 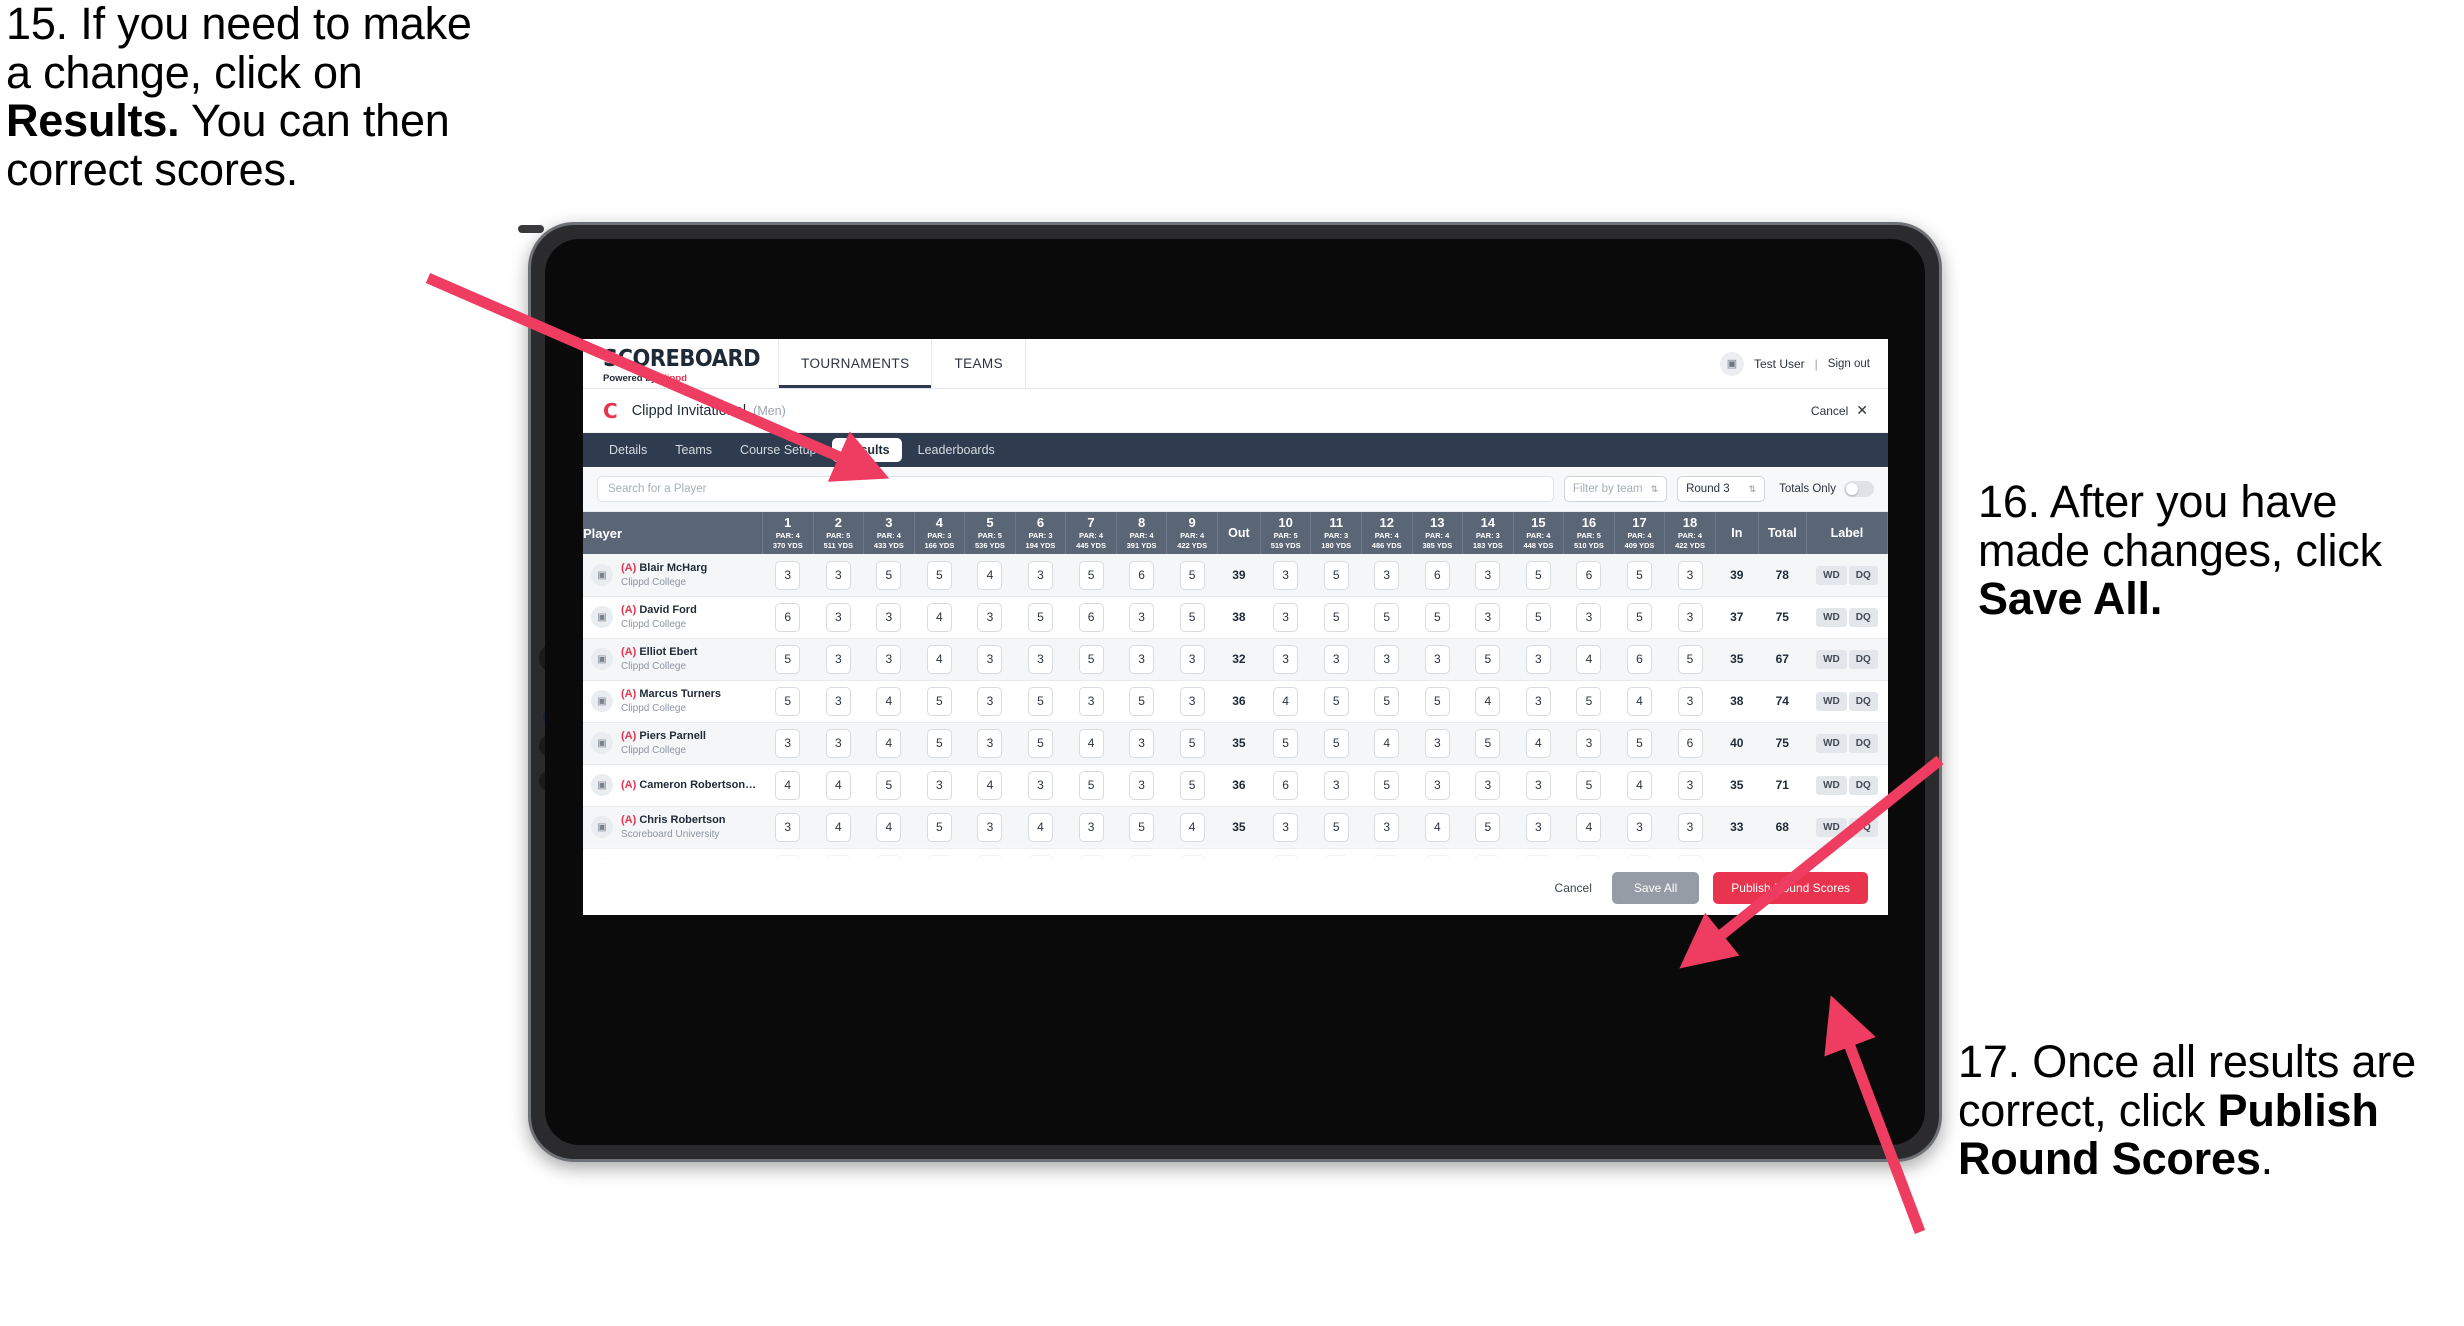 What do you see at coordinates (1488, 701) in the screenshot?
I see `score-cell-hole-14: 4` at bounding box center [1488, 701].